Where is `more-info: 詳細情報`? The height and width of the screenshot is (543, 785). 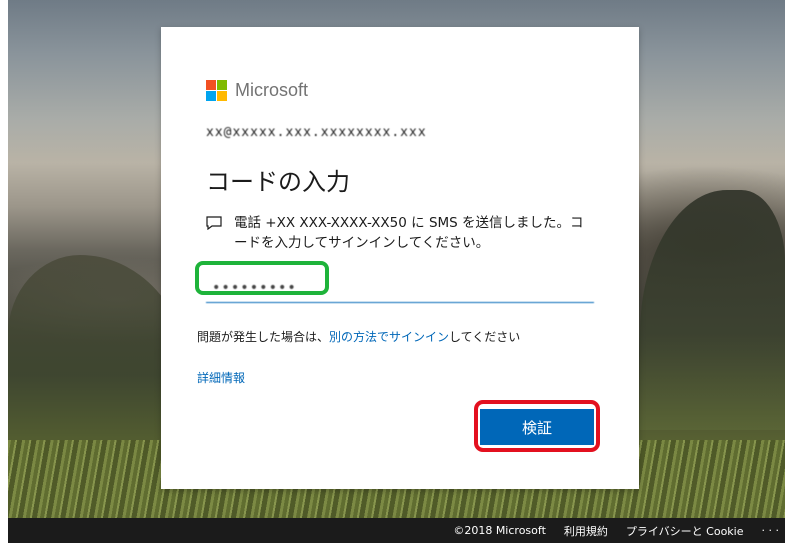
more-info: 詳細情報 is located at coordinates (221, 377).